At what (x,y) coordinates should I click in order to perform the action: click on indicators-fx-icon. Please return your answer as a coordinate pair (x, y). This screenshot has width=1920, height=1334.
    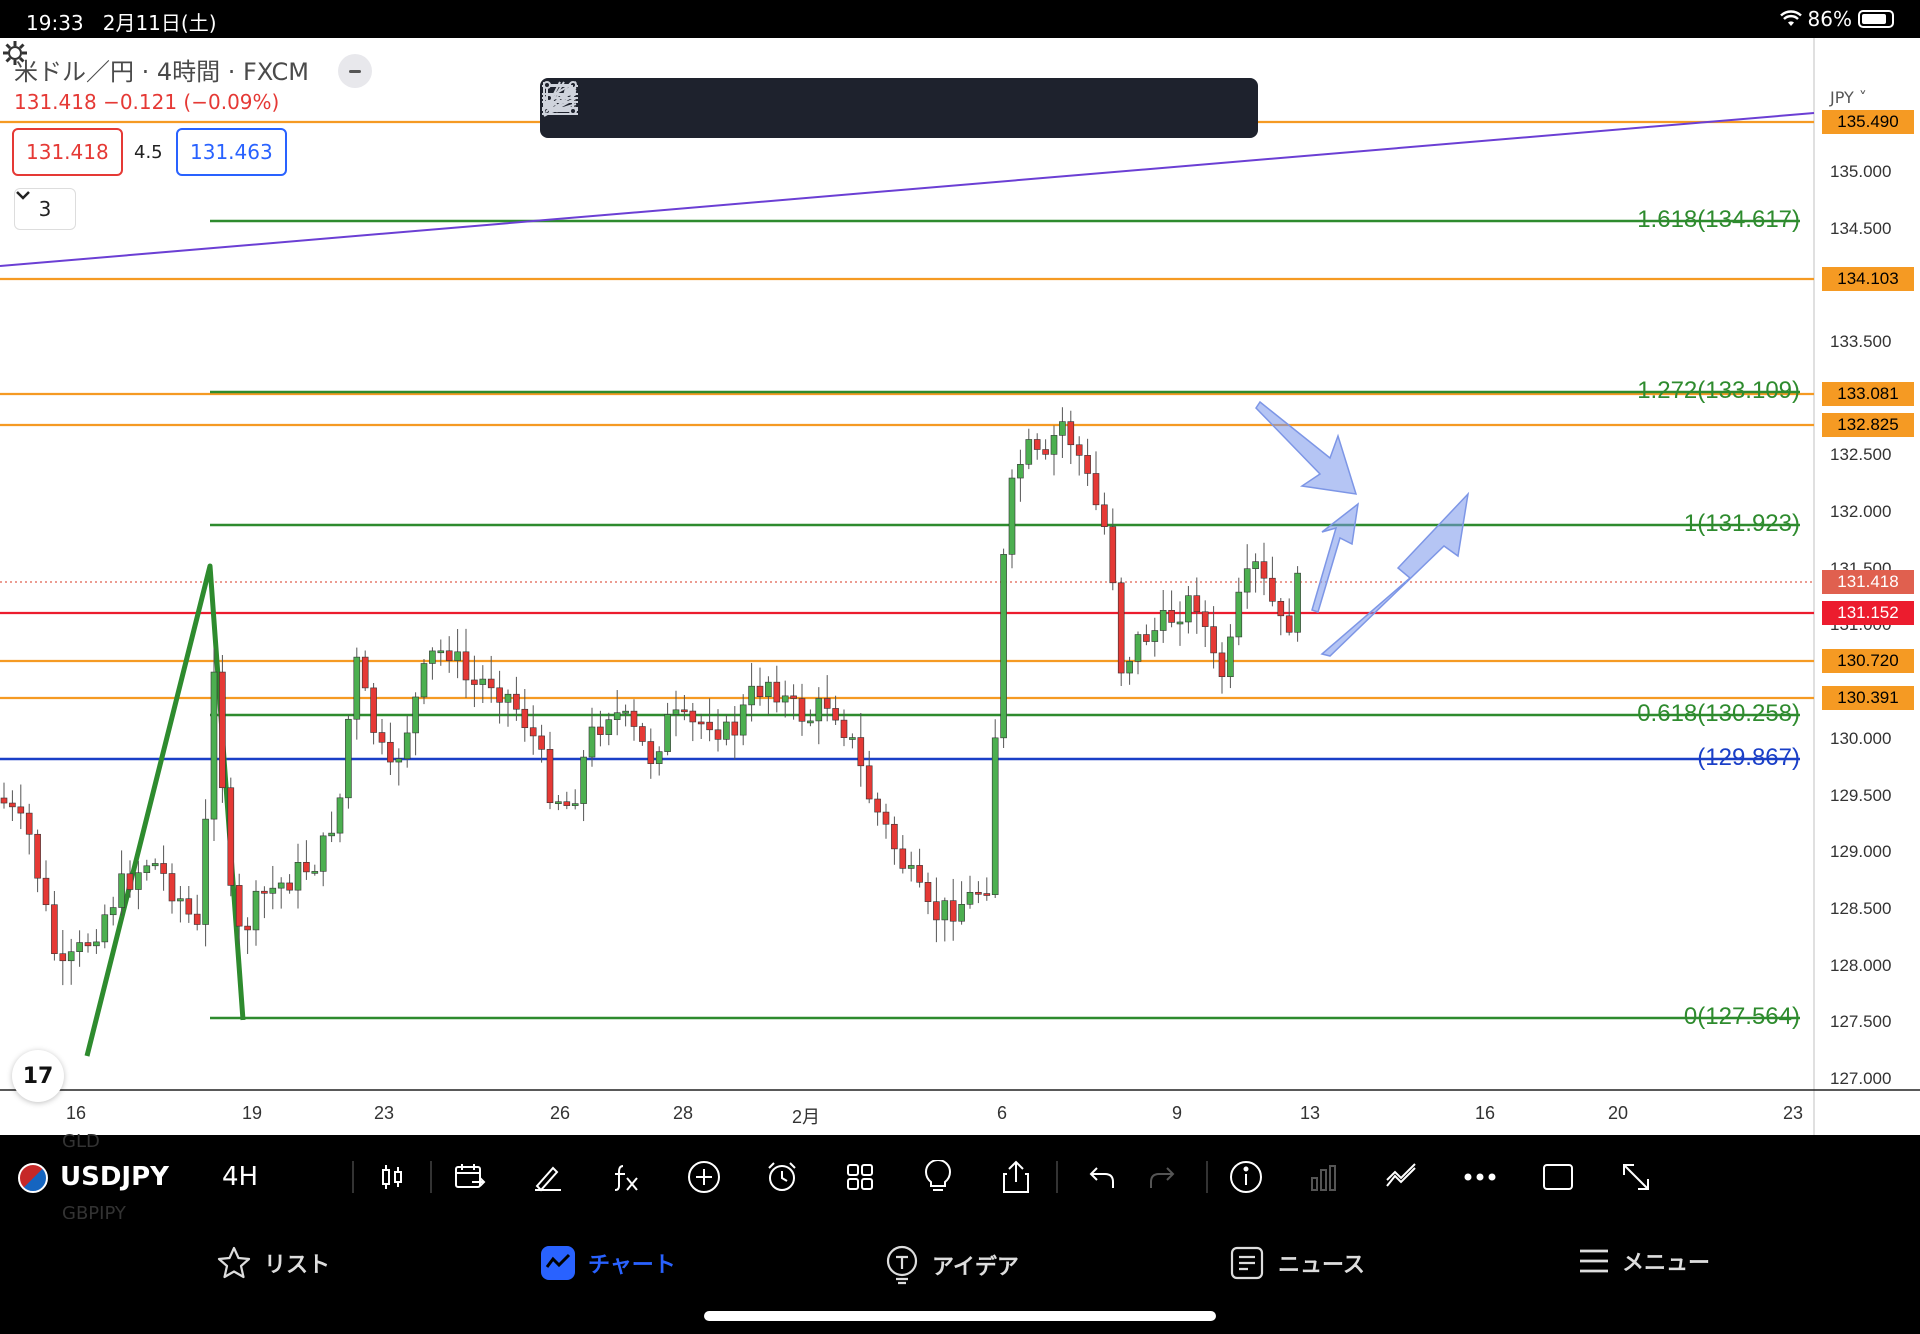
    Looking at the image, I should click on (626, 1177).